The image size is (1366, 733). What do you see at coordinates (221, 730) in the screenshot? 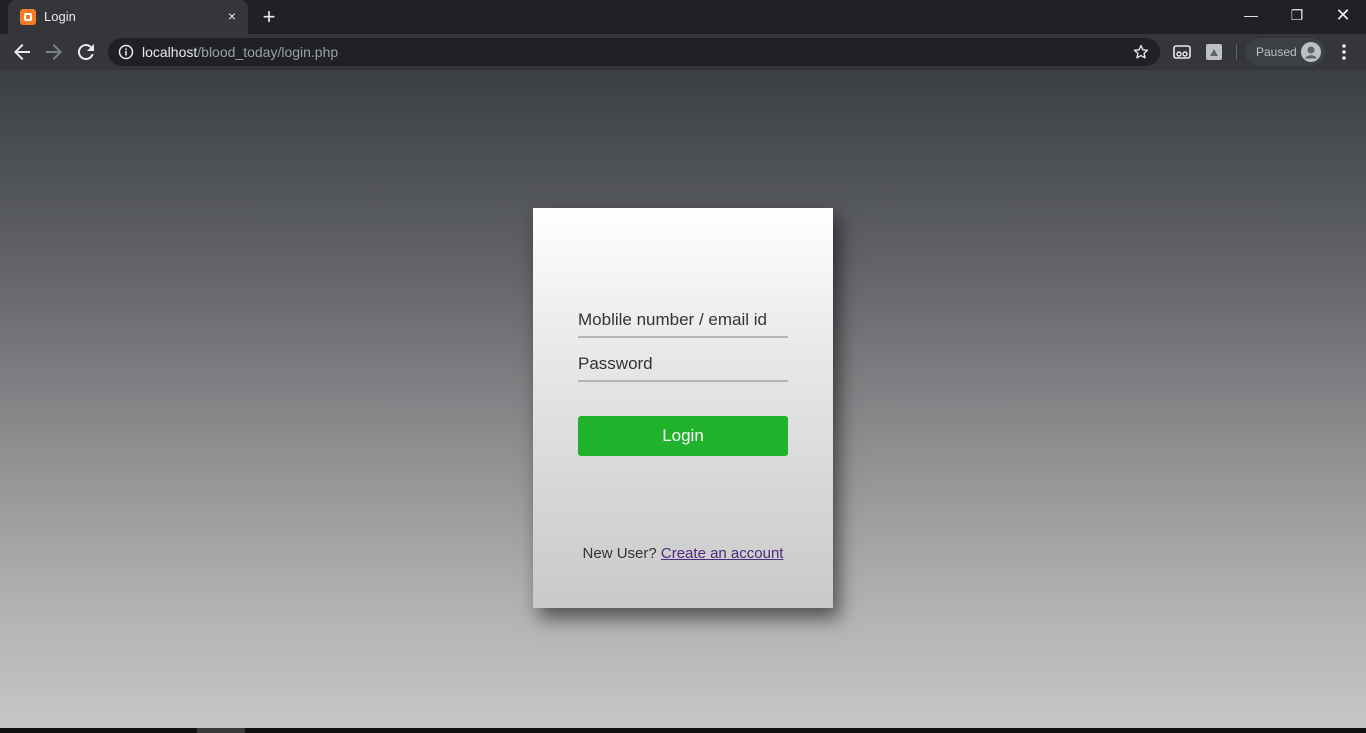
I see `taskbar-active-item` at bounding box center [221, 730].